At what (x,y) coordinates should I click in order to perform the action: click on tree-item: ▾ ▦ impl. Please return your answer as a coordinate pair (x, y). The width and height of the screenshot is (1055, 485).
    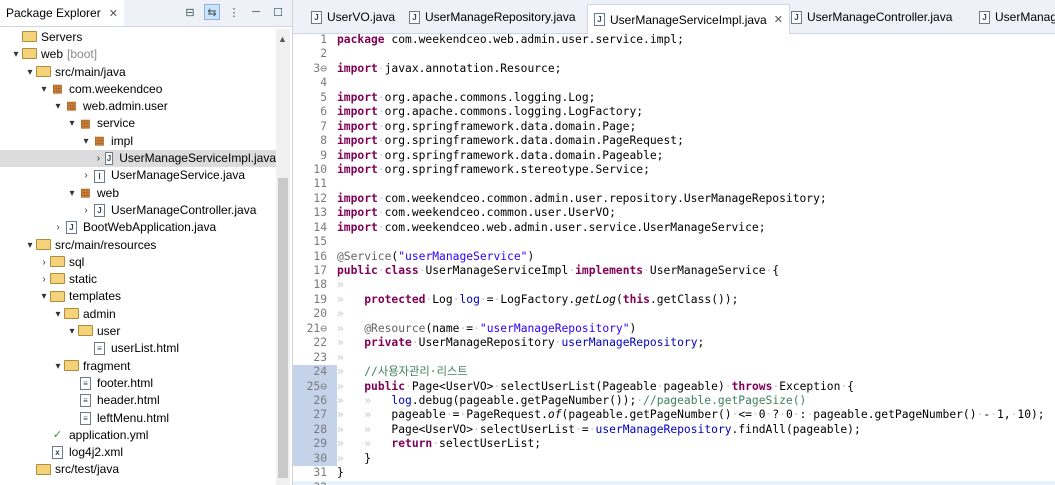
    Looking at the image, I should click on (138, 141).